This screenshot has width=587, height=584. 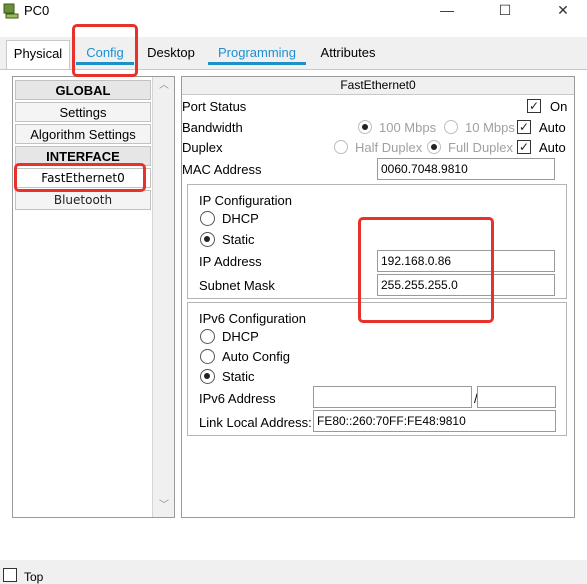 What do you see at coordinates (238, 376) in the screenshot?
I see `ipv6-static-label: Static` at bounding box center [238, 376].